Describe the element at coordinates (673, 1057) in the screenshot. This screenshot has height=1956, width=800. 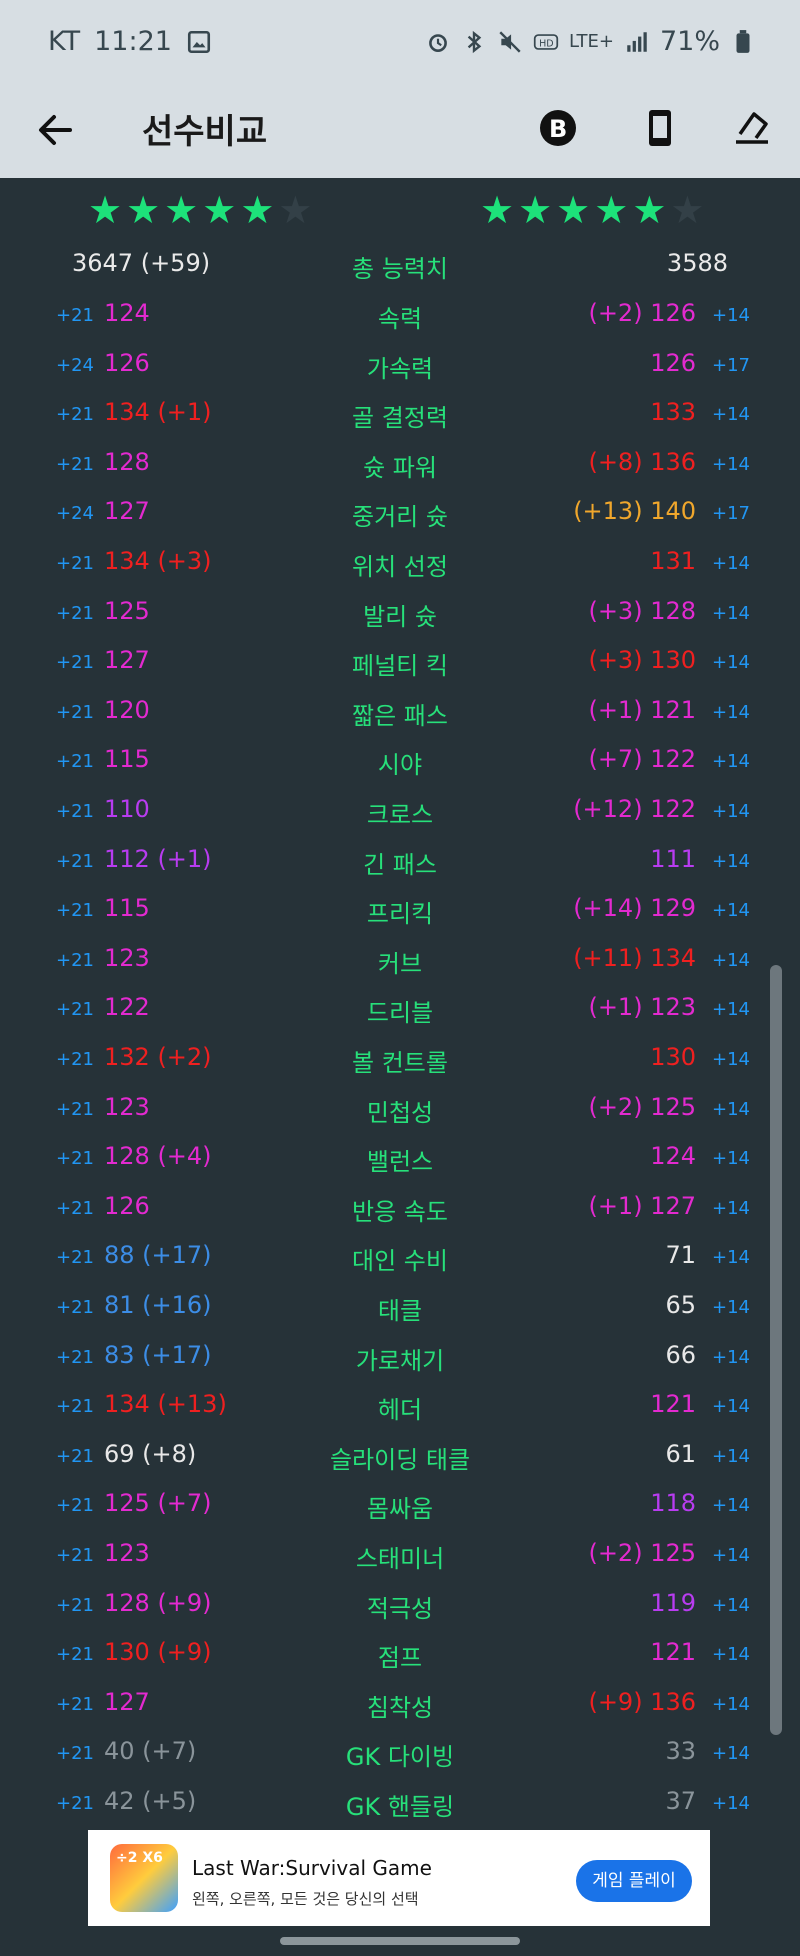
I see `right-stat-value: 130` at that location.